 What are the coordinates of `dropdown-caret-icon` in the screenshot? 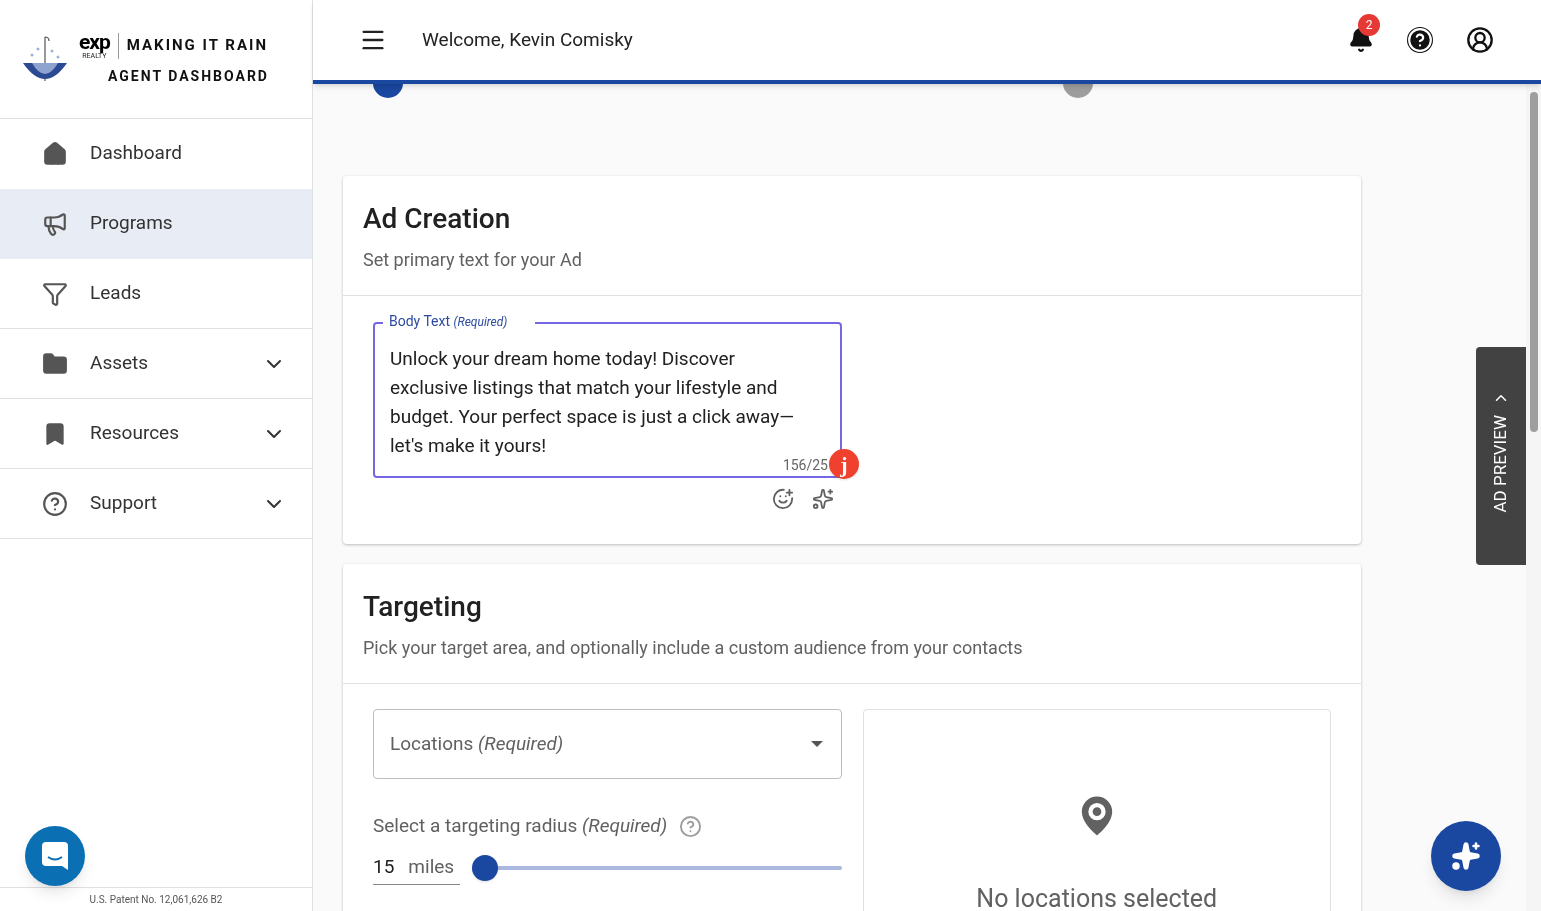 It's located at (816, 744).